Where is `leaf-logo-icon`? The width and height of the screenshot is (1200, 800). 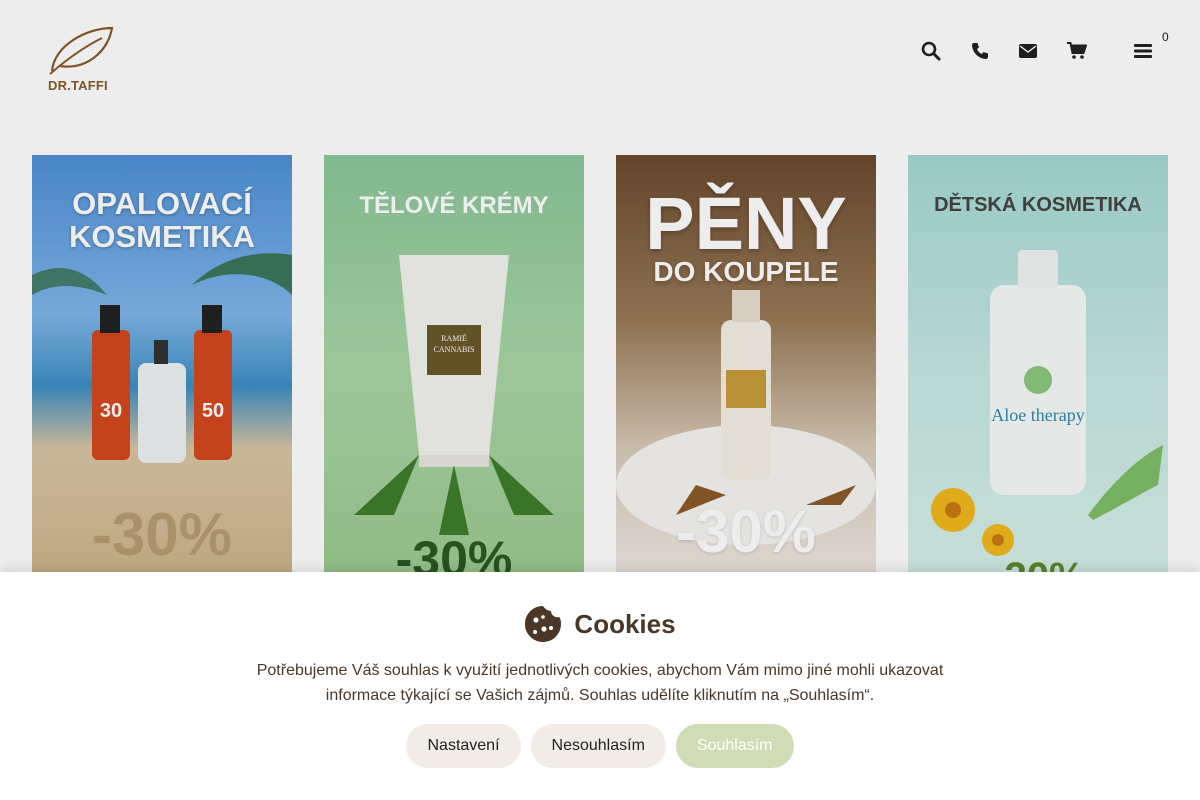
leaf-logo-icon is located at coordinates (81, 50).